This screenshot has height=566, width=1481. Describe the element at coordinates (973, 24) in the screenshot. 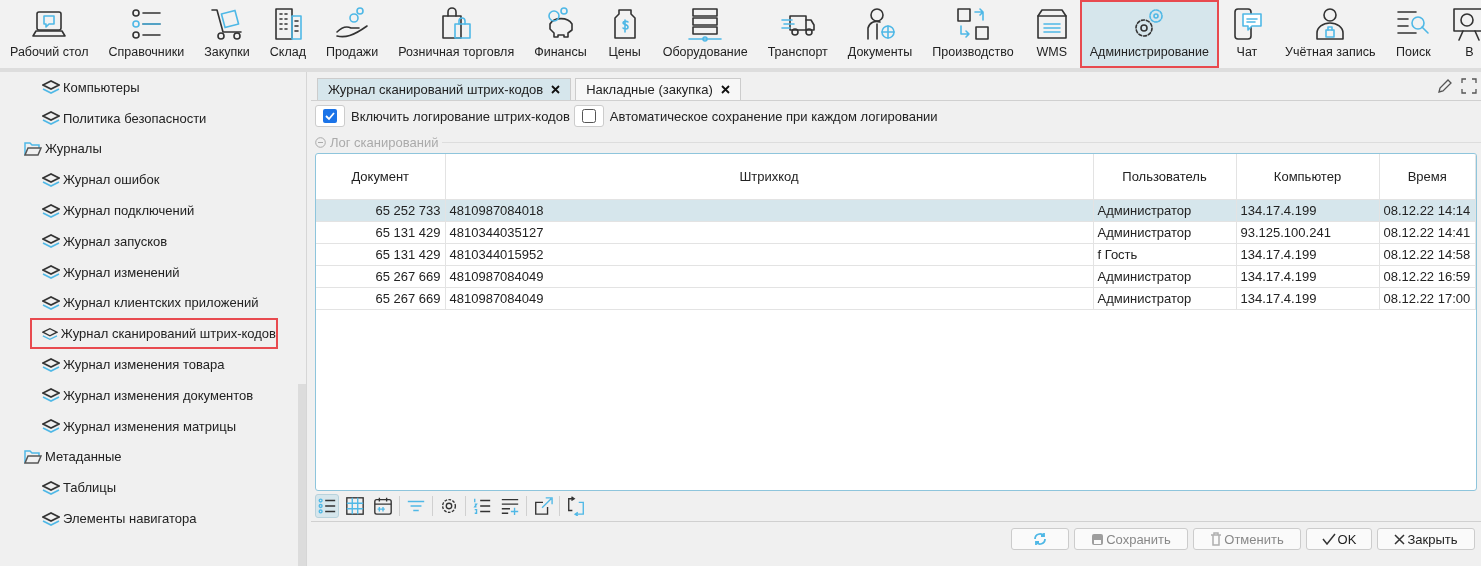

I see `squares-arrows-icon` at that location.